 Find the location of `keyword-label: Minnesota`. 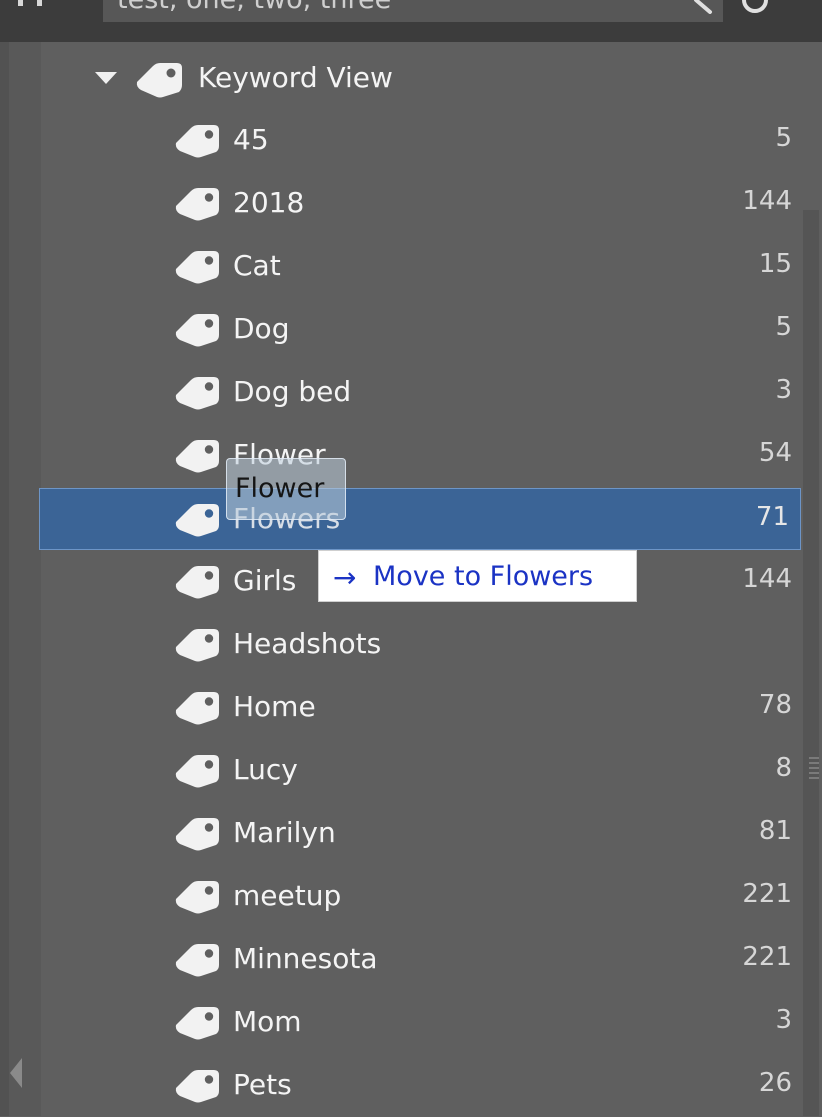

keyword-label: Minnesota is located at coordinates (305, 958).